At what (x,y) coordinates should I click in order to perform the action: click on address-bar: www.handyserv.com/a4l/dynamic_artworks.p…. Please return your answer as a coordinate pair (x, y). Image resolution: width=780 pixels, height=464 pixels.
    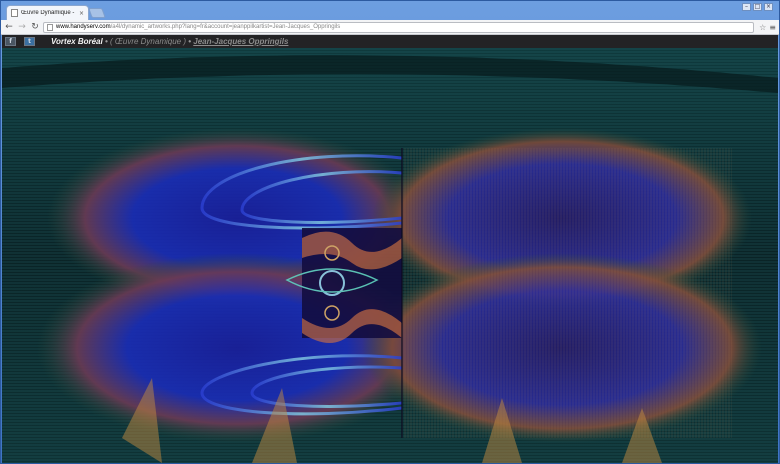
    Looking at the image, I should click on (399, 27).